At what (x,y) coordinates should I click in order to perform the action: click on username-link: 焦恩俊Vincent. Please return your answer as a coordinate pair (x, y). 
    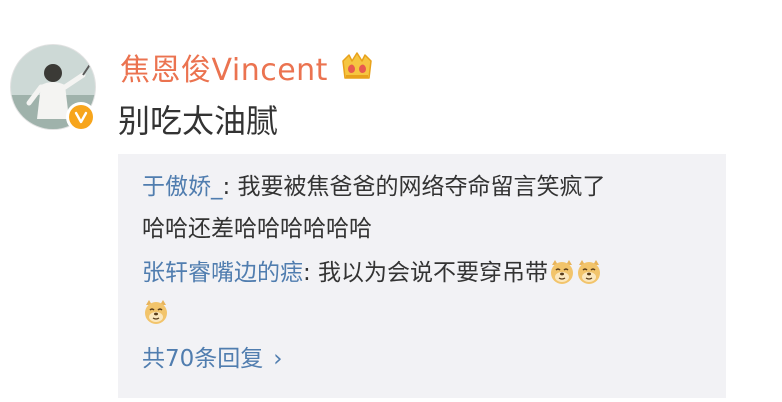
    Looking at the image, I should click on (224, 67).